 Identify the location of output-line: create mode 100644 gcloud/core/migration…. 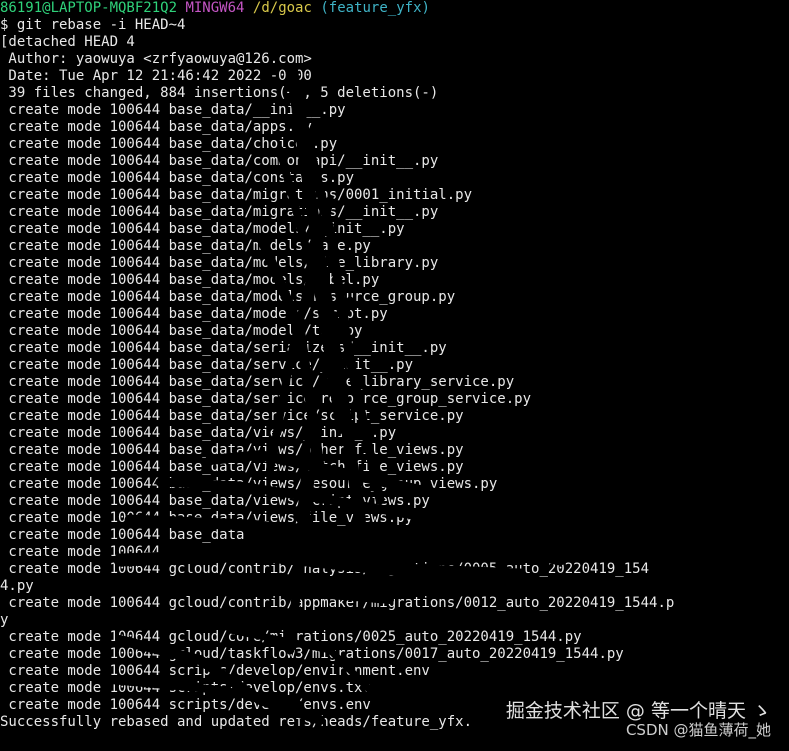
(291, 637).